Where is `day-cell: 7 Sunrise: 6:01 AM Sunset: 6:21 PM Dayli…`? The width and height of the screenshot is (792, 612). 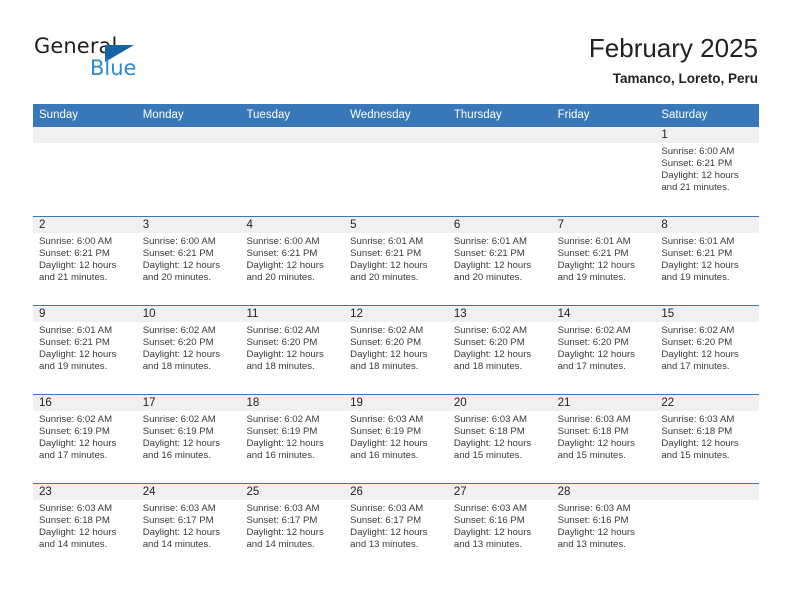 day-cell: 7 Sunrise: 6:01 AM Sunset: 6:21 PM Dayli… is located at coordinates (603, 261).